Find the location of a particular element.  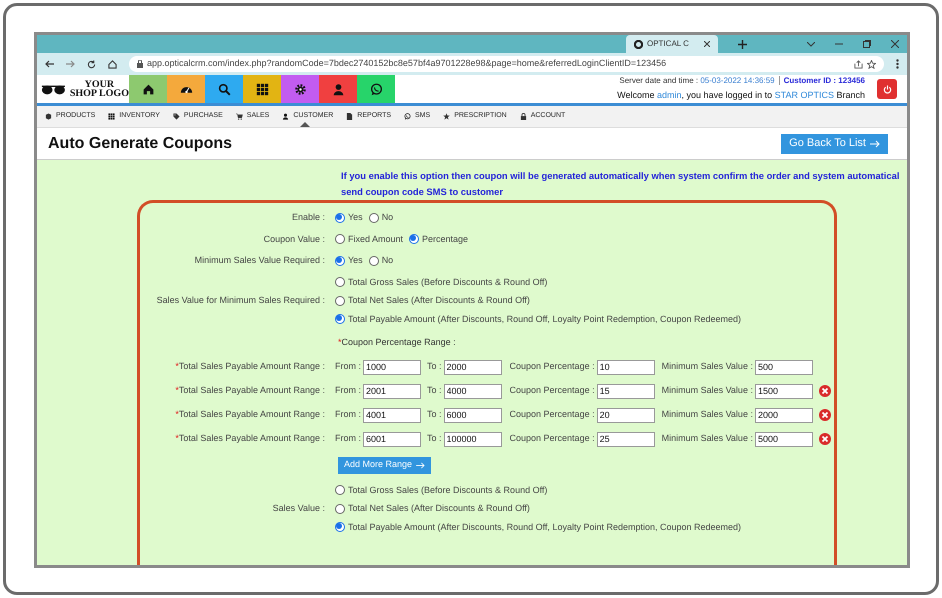

field-label: Minimum Sales Value Required : is located at coordinates (260, 260).